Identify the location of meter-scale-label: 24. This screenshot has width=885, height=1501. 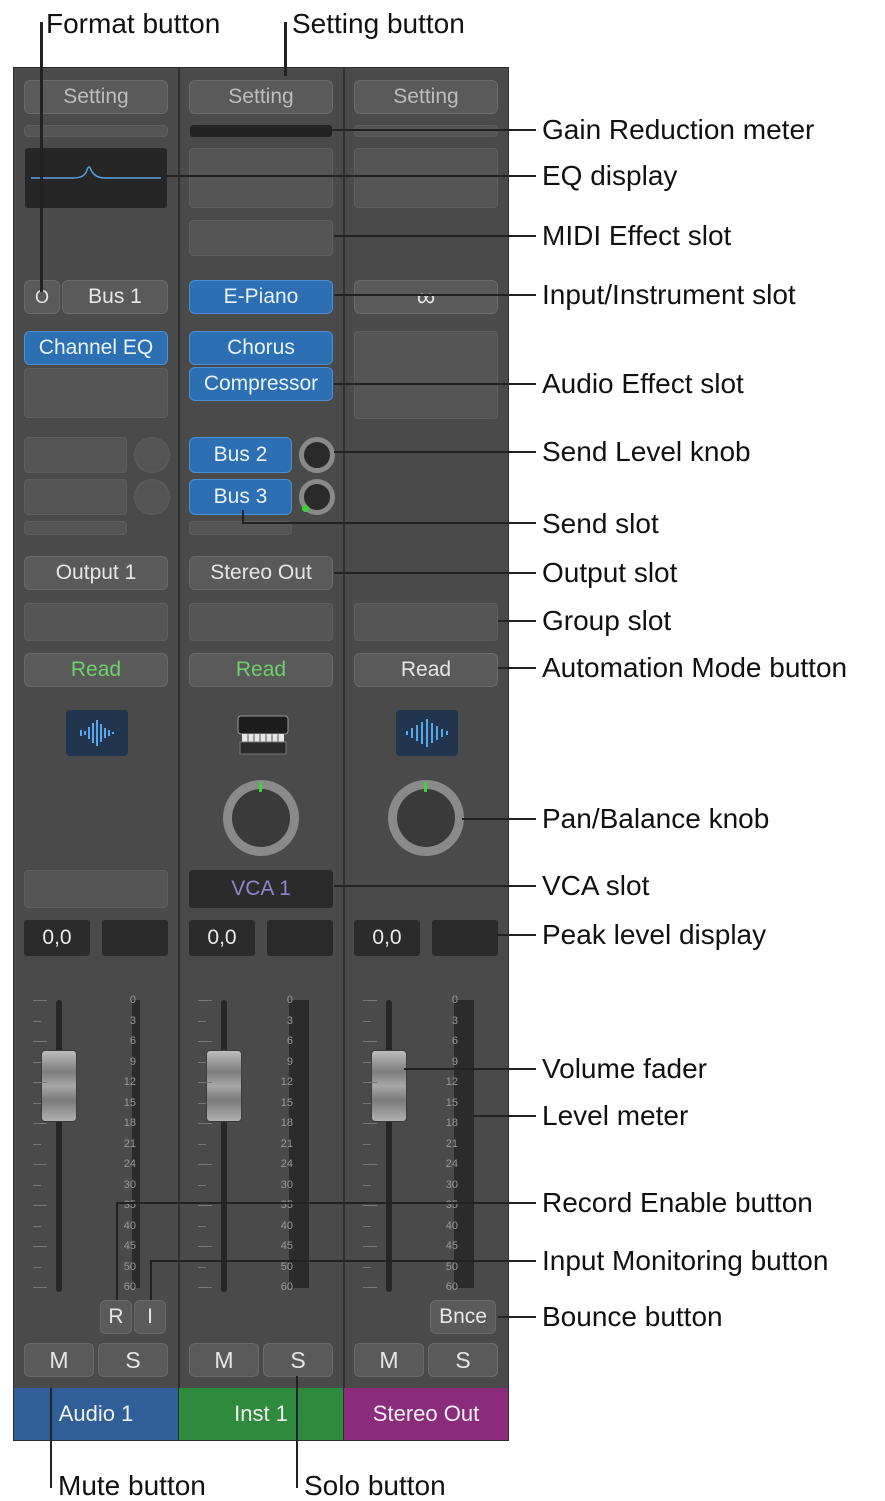
(451, 1164).